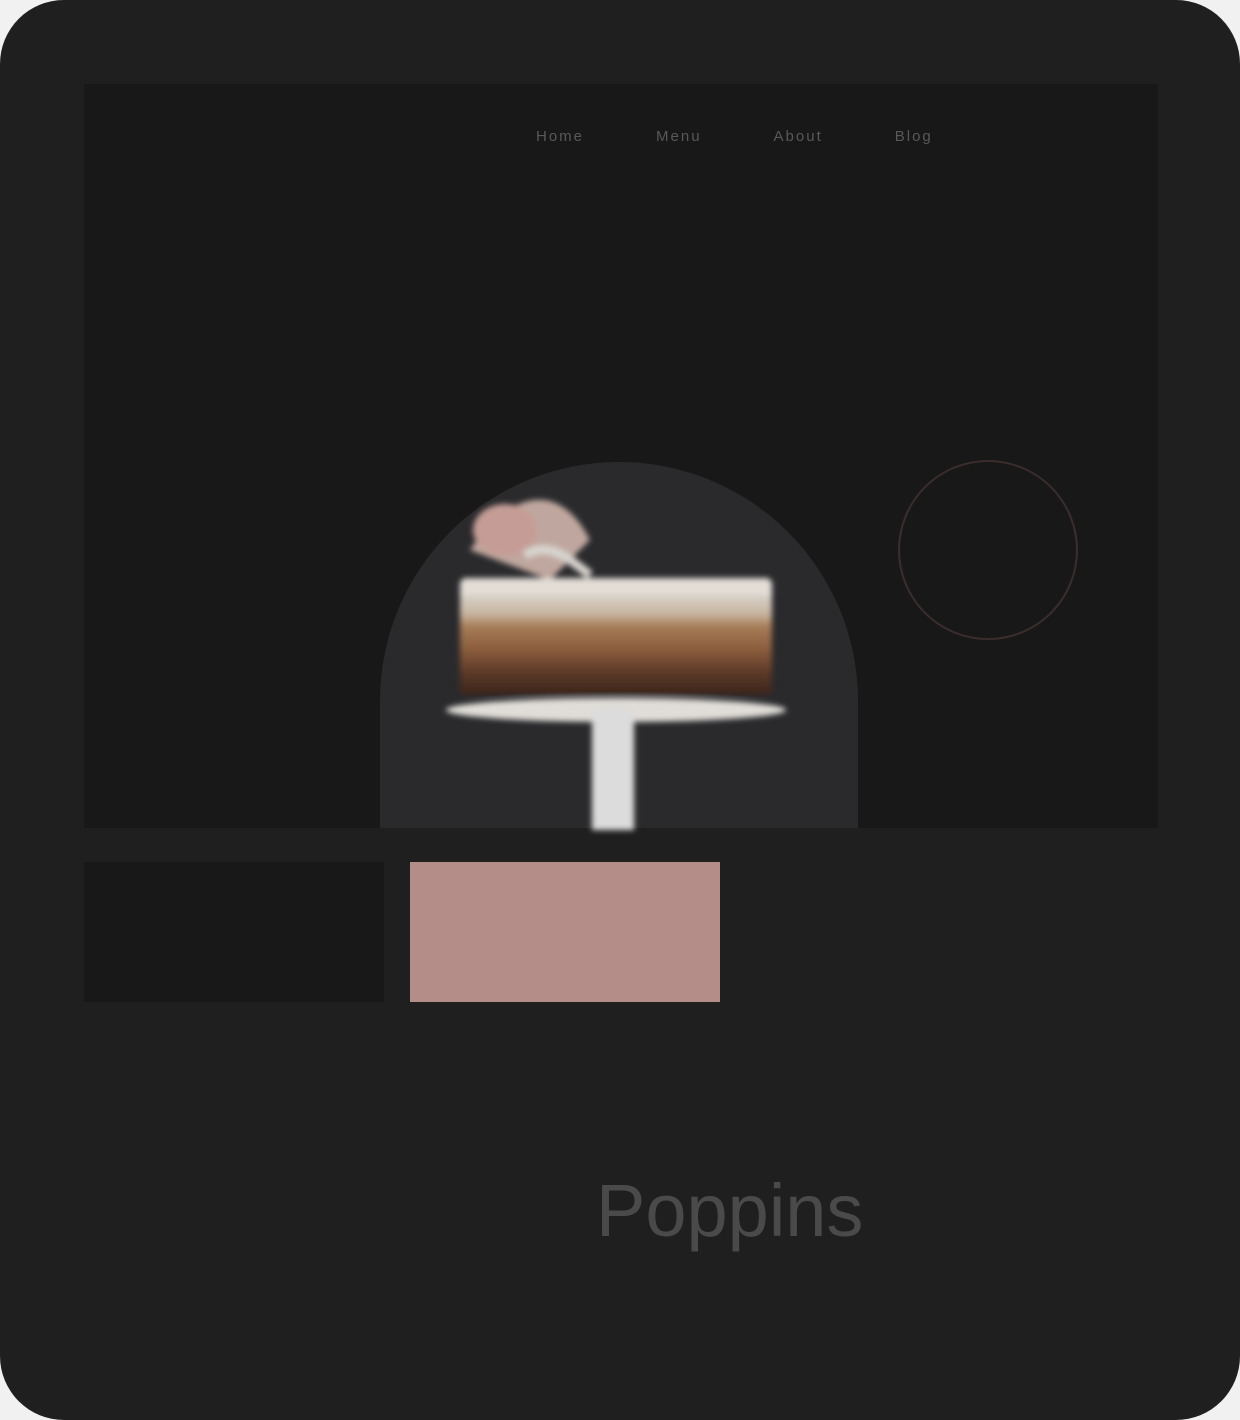 This screenshot has width=1240, height=1420. I want to click on color-swatch-dark, so click(234, 932).